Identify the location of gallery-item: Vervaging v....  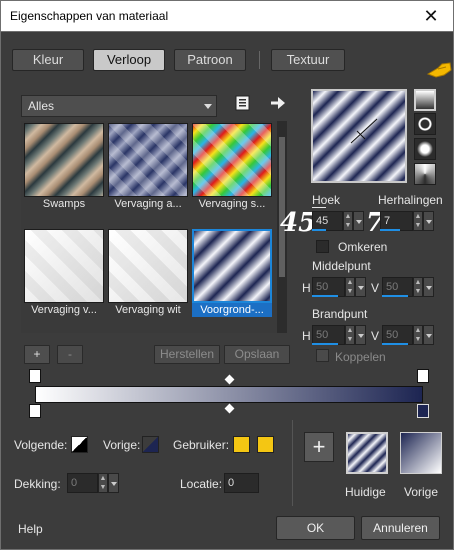
(64, 273).